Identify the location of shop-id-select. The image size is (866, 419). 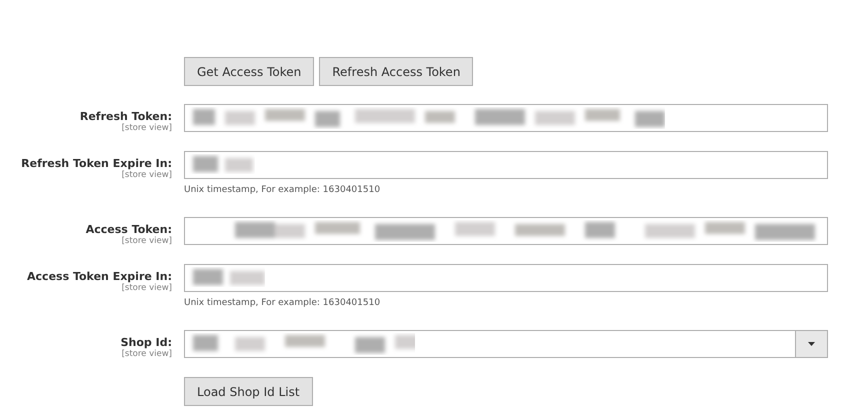
(506, 344).